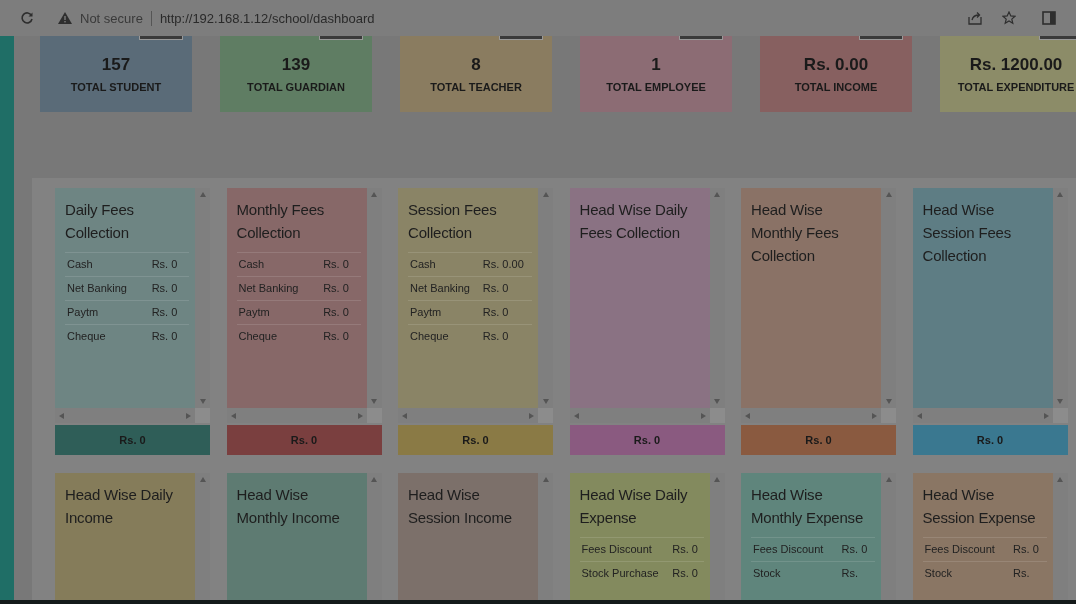 The image size is (1076, 604). I want to click on stat-label: TOTAL EXPENDITURE, so click(1016, 87).